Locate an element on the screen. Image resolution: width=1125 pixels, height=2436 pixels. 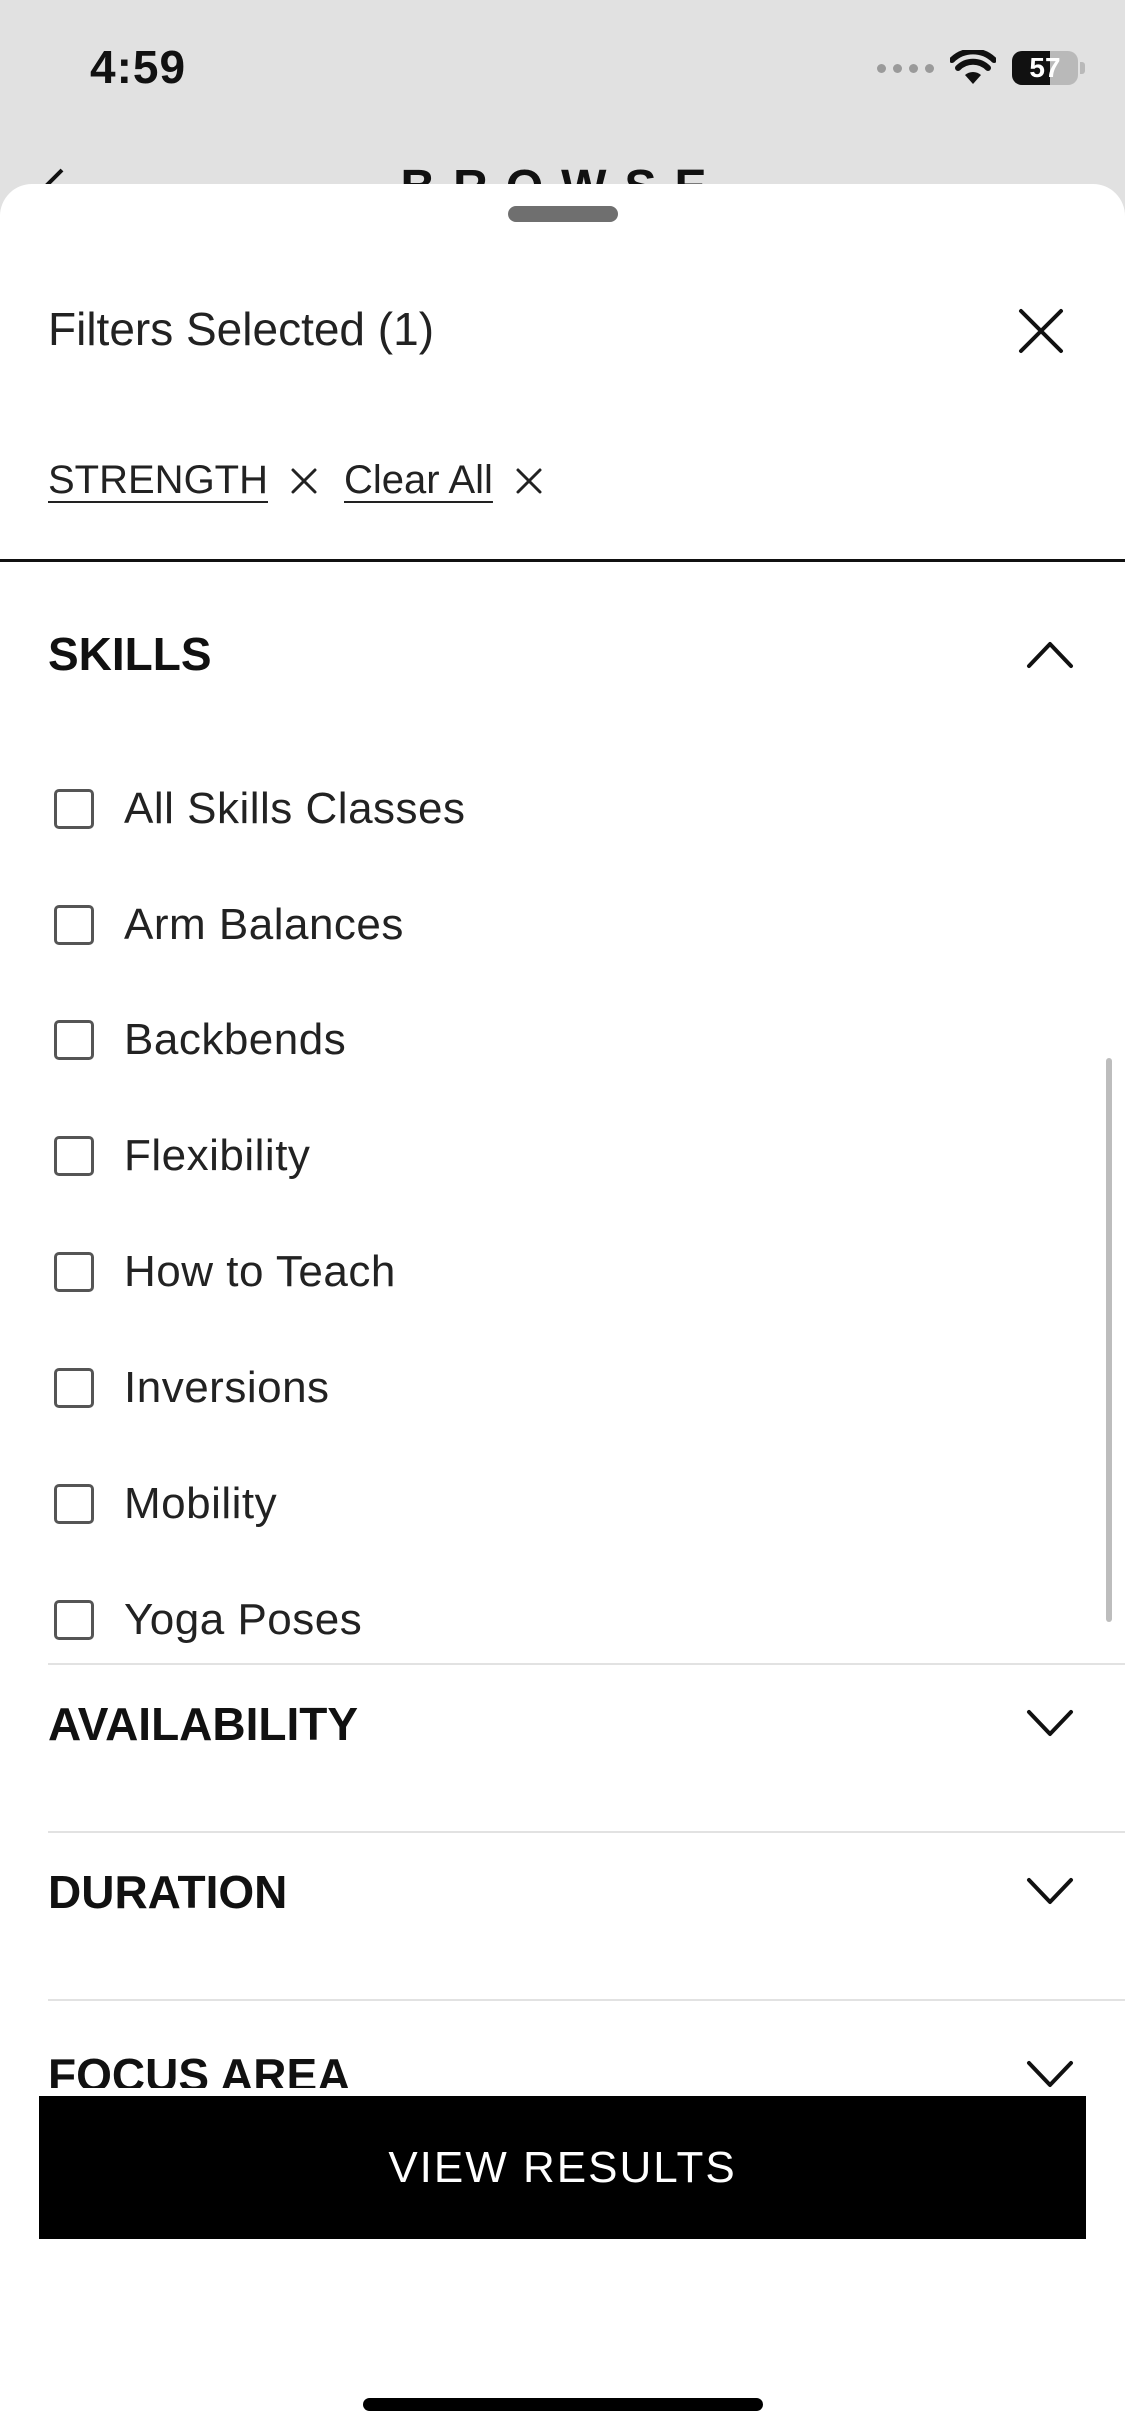
option-label: Arm Balances is located at coordinates (264, 924).